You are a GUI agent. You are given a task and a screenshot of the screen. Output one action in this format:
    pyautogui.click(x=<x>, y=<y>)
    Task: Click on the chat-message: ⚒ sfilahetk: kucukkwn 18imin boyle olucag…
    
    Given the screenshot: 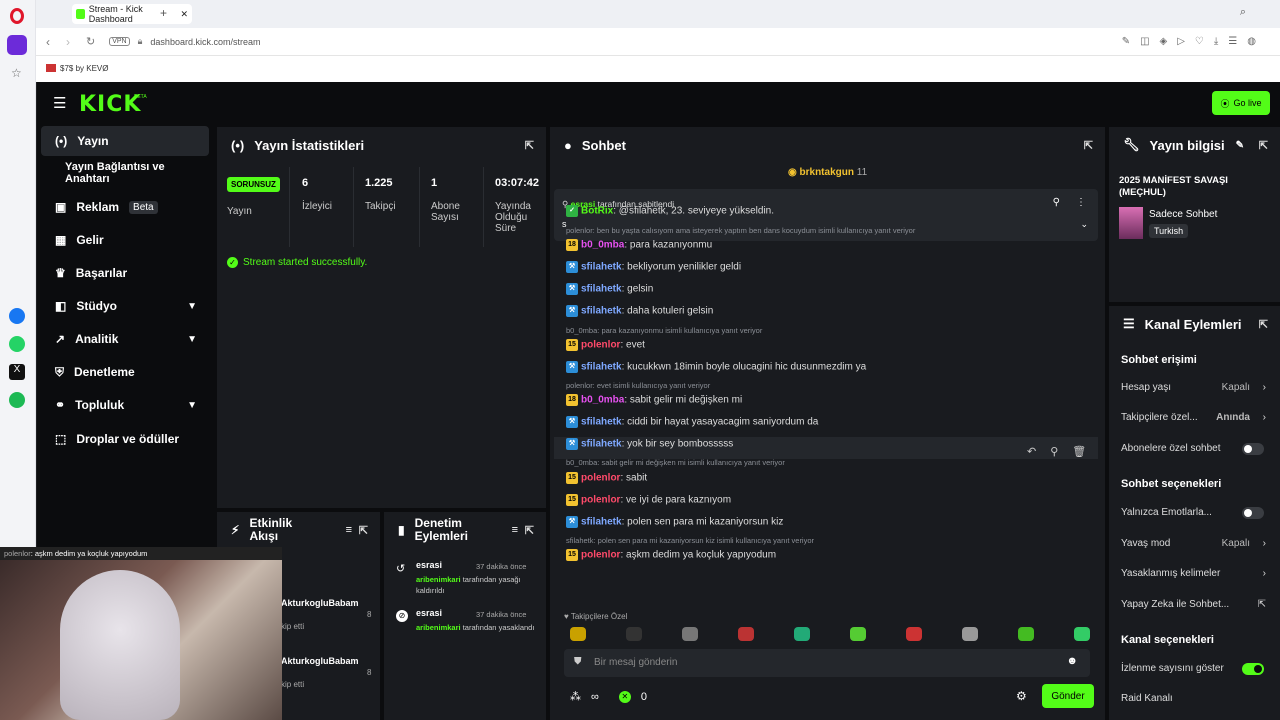 What is the action you would take?
    pyautogui.click(x=716, y=367)
    